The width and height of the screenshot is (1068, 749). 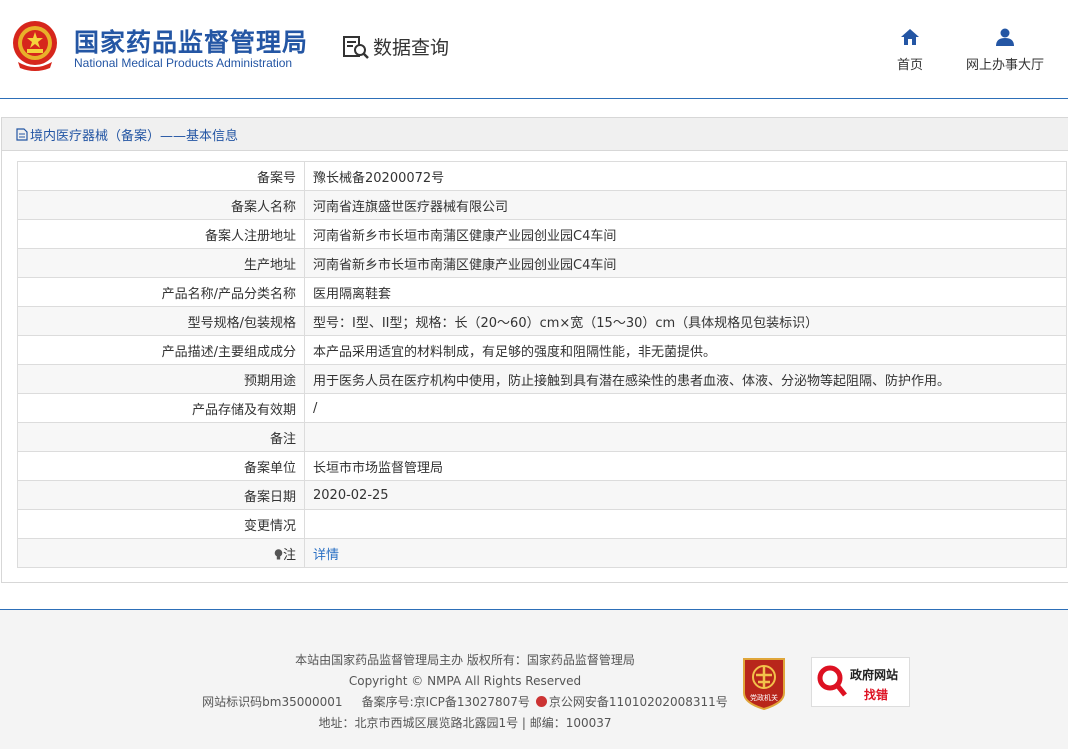 What do you see at coordinates (134, 136) in the screenshot?
I see `panel-title-text: 境内医疗器械（备案）——基本信息` at bounding box center [134, 136].